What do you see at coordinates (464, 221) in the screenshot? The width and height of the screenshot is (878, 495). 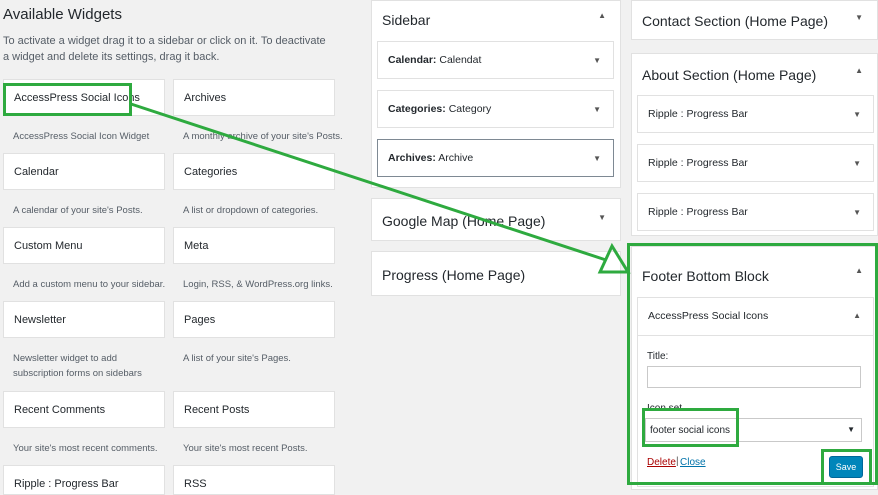 I see `google-map-title: Google Map (Home Page)` at bounding box center [464, 221].